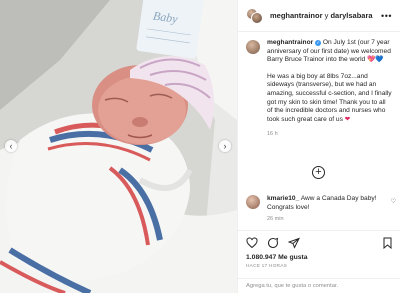 The image size is (400, 293). I want to click on post-authors: meghantrainor y darylsabara, so click(325, 15).